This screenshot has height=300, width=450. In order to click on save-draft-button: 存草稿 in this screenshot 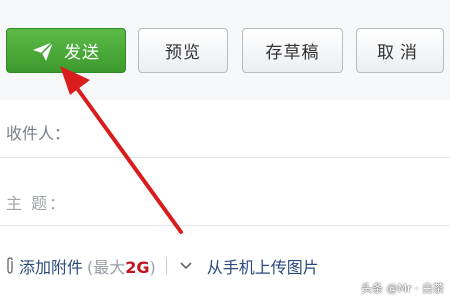, I will do `click(292, 50)`.